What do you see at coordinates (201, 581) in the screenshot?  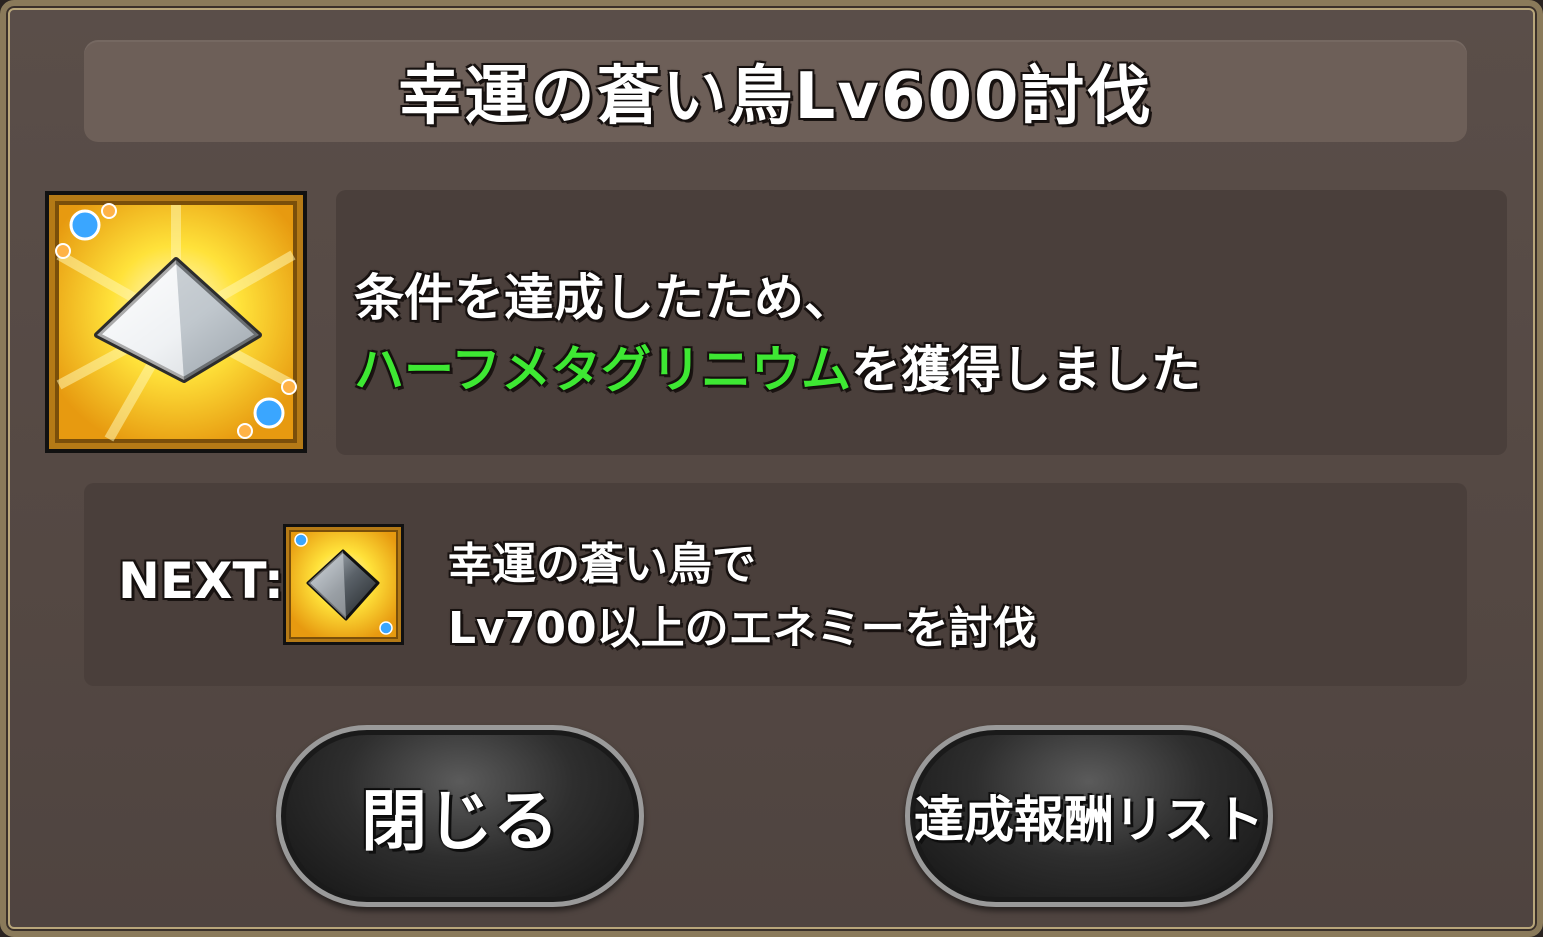 I see `next-label: NEXT:` at bounding box center [201, 581].